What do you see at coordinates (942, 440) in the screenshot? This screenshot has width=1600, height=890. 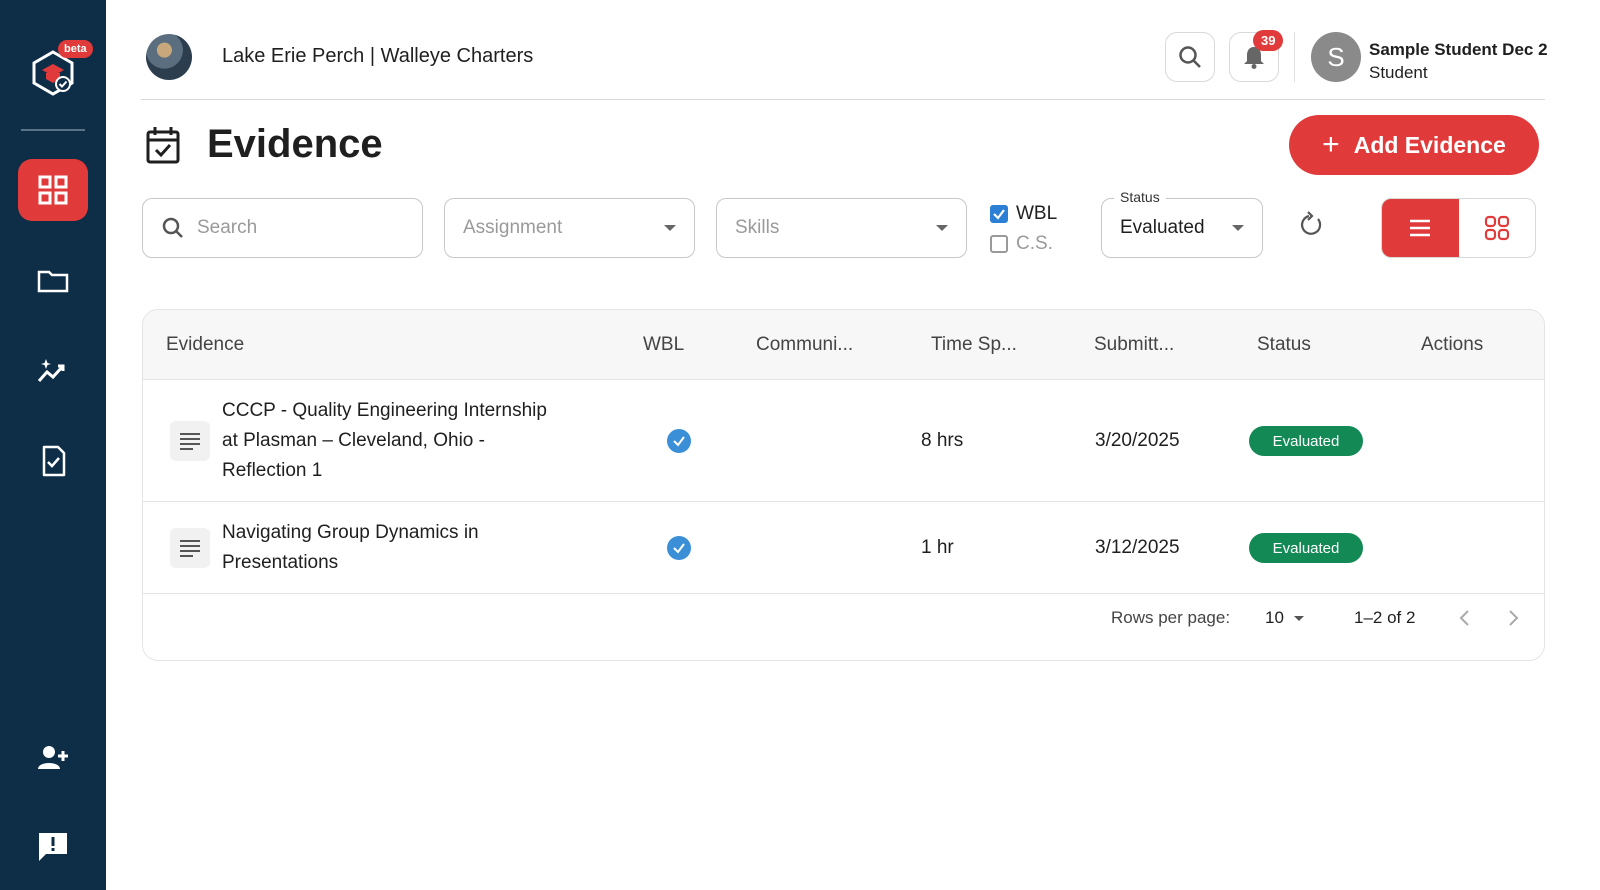 I see `time-spent: 8 hrs` at bounding box center [942, 440].